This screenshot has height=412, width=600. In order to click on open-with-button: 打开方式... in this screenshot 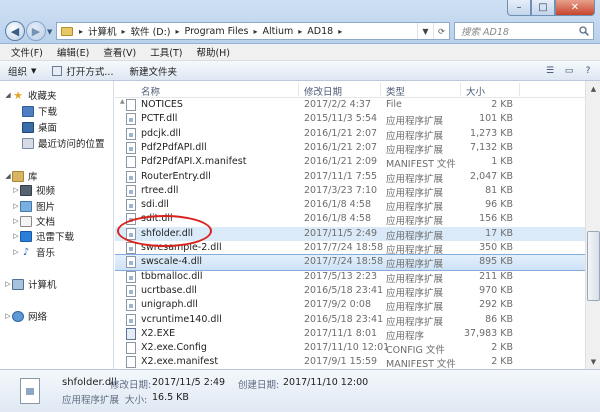, I will do `click(82, 71)`.